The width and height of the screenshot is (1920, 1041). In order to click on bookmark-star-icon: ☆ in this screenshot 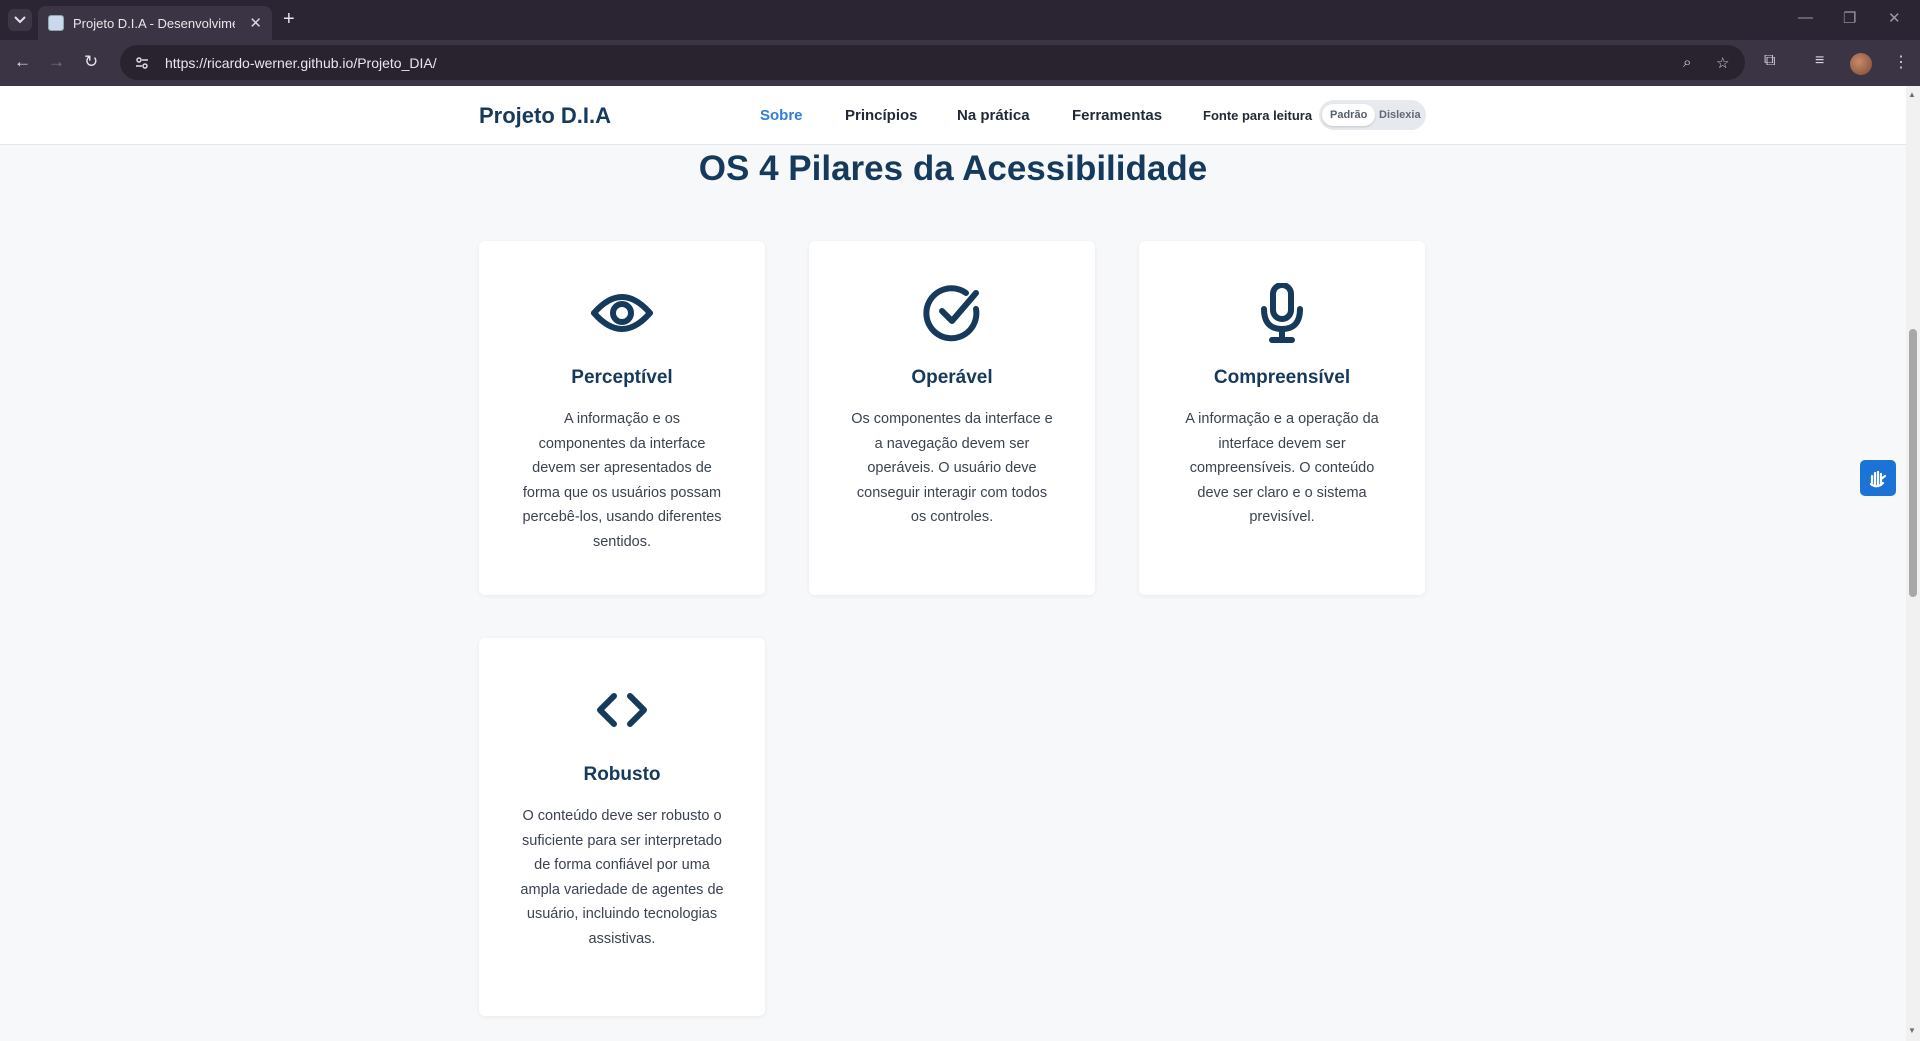, I will do `click(1722, 63)`.